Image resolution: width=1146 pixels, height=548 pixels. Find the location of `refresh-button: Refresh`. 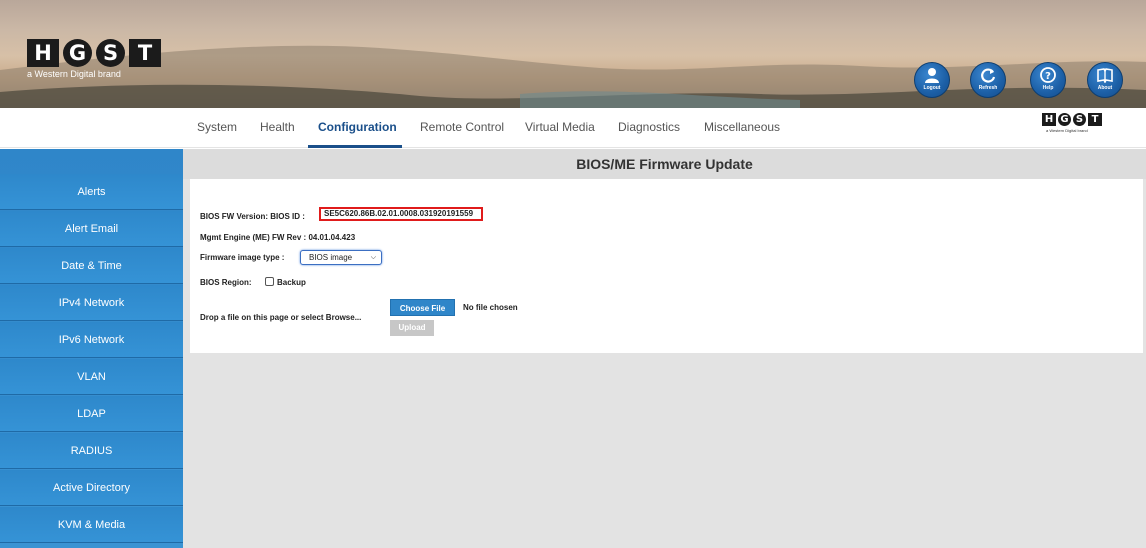

refresh-button: Refresh is located at coordinates (988, 80).